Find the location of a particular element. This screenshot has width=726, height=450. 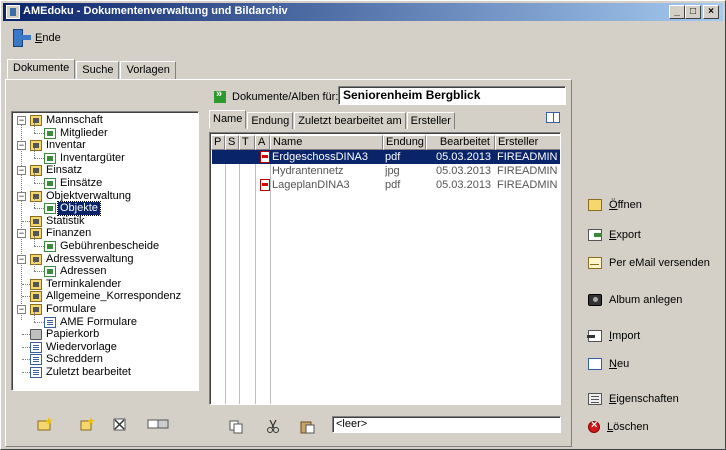

tree-item: − Objektverwaltung is located at coordinates (105, 196).